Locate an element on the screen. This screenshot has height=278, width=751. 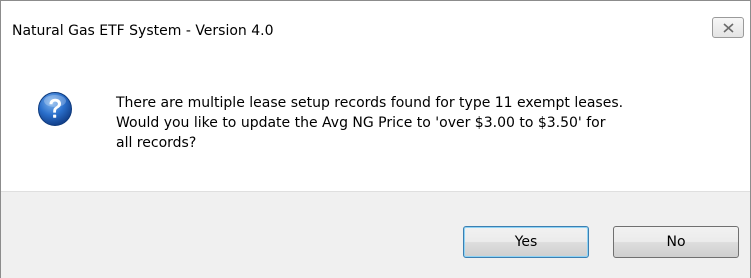
close-icon is located at coordinates (728, 28).